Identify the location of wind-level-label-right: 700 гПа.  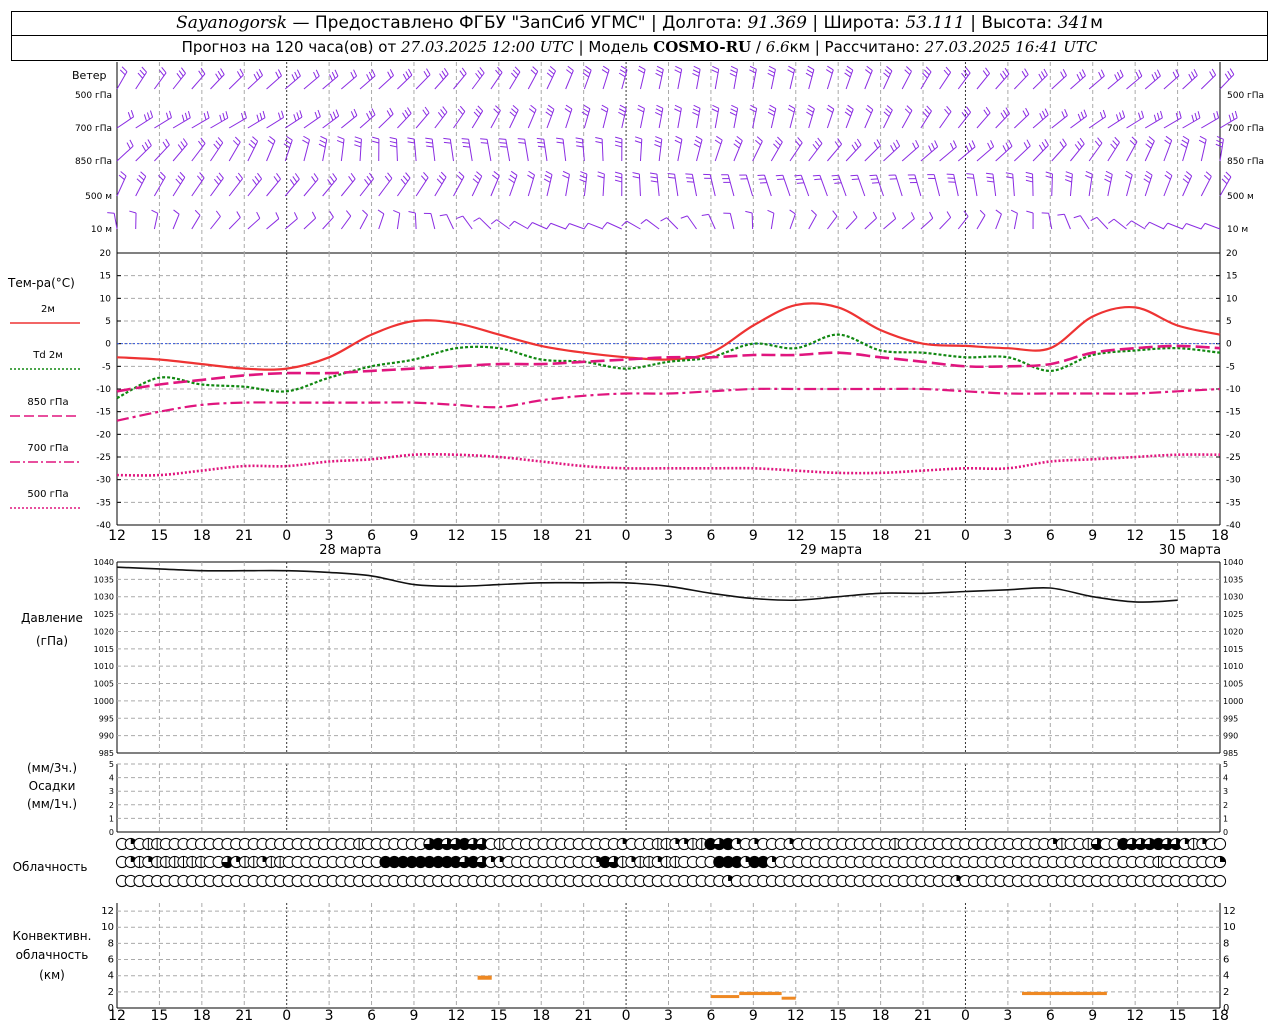
(1245, 129).